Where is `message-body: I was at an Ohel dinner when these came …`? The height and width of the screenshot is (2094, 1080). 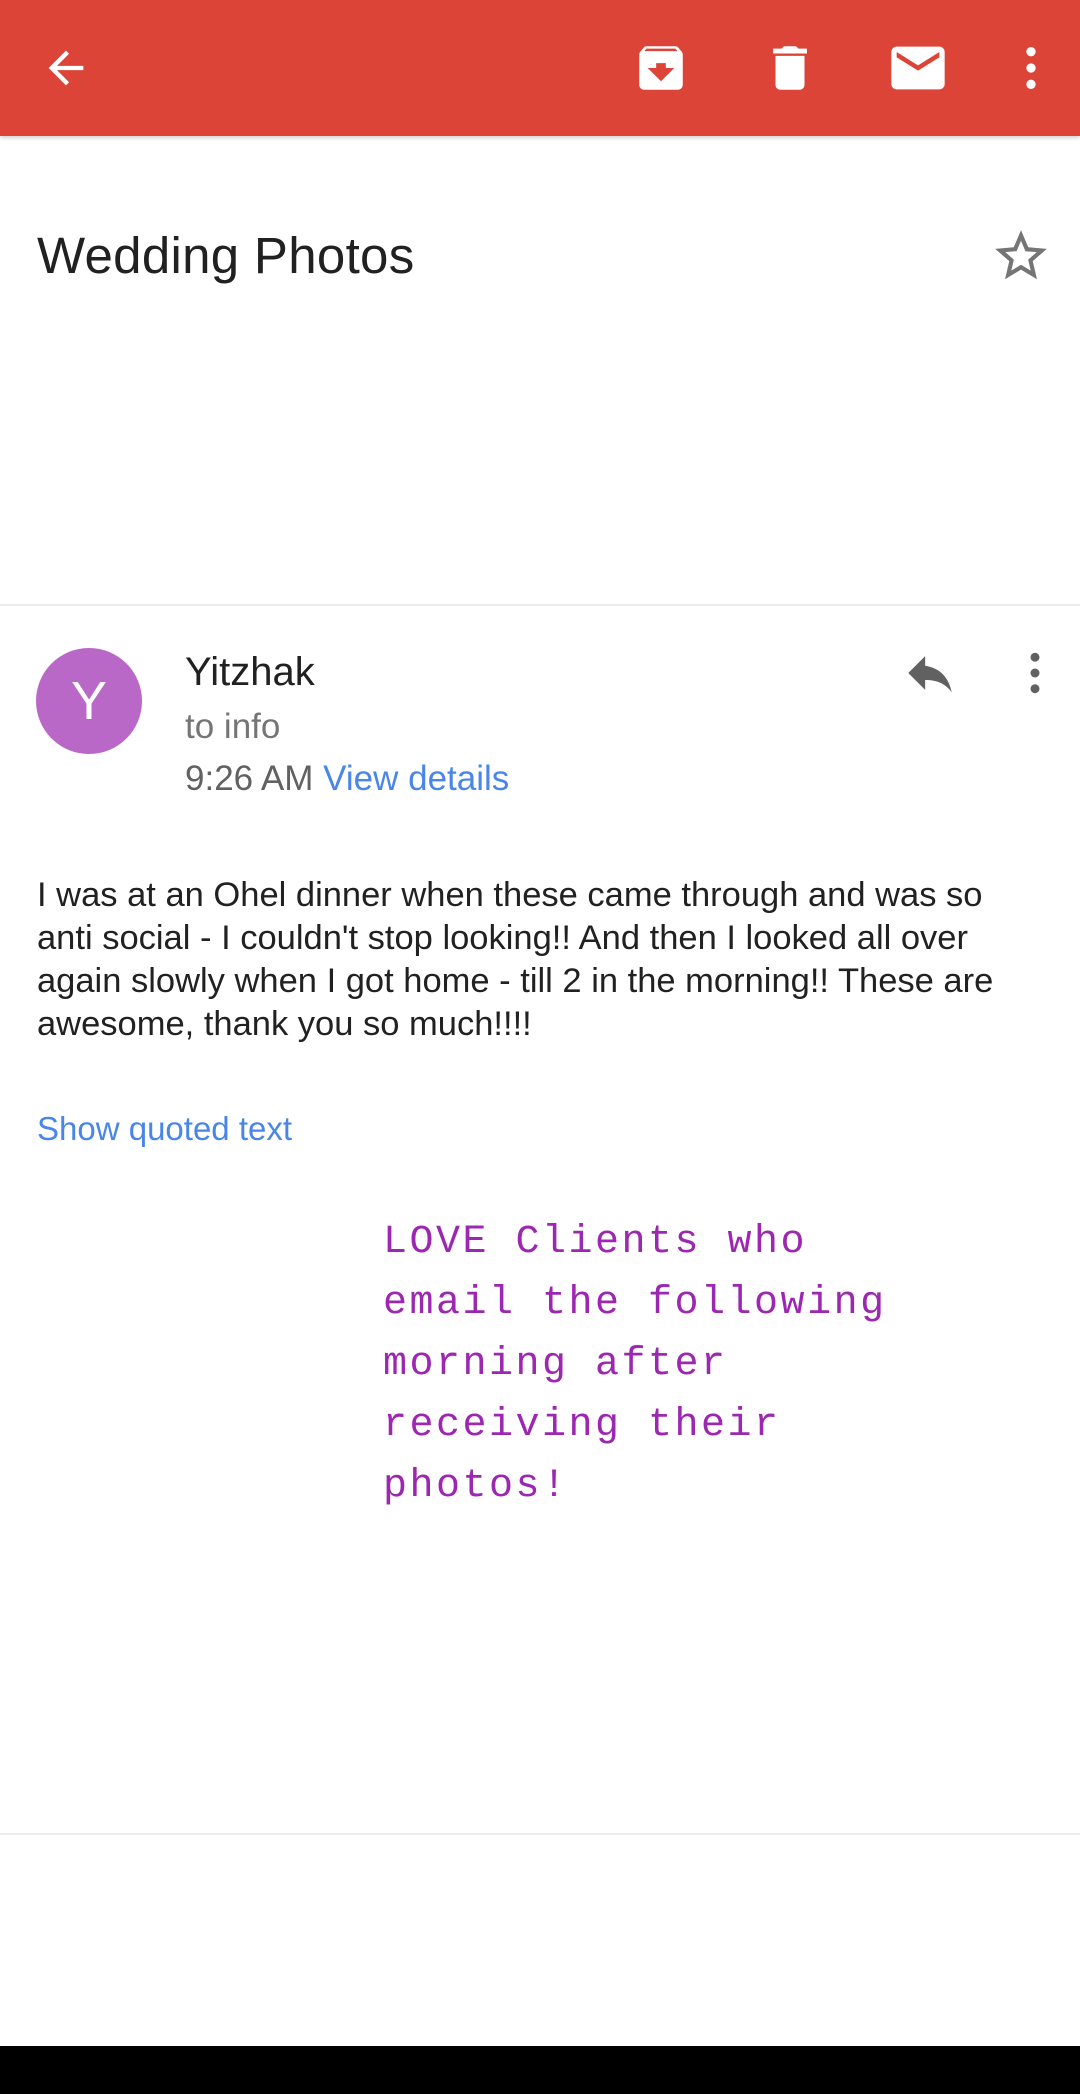 message-body: I was at an Ohel dinner when these came … is located at coordinates (515, 959).